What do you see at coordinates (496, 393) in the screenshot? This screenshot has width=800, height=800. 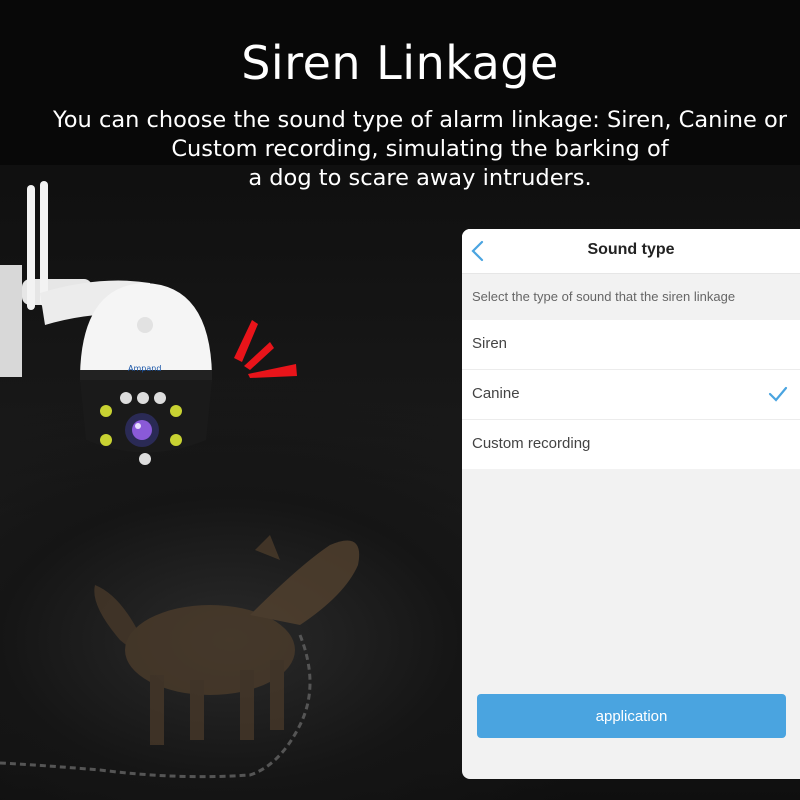 I see `option-label: Canine` at bounding box center [496, 393].